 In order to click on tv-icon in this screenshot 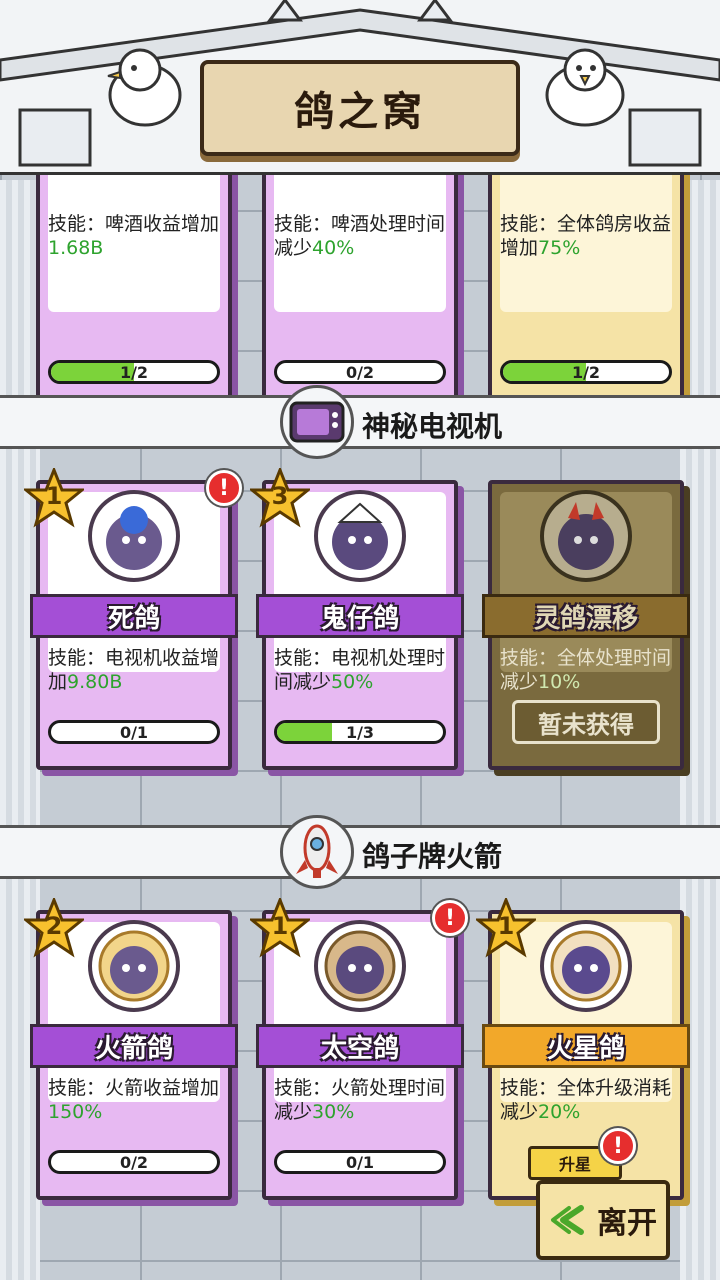, I will do `click(317, 422)`.